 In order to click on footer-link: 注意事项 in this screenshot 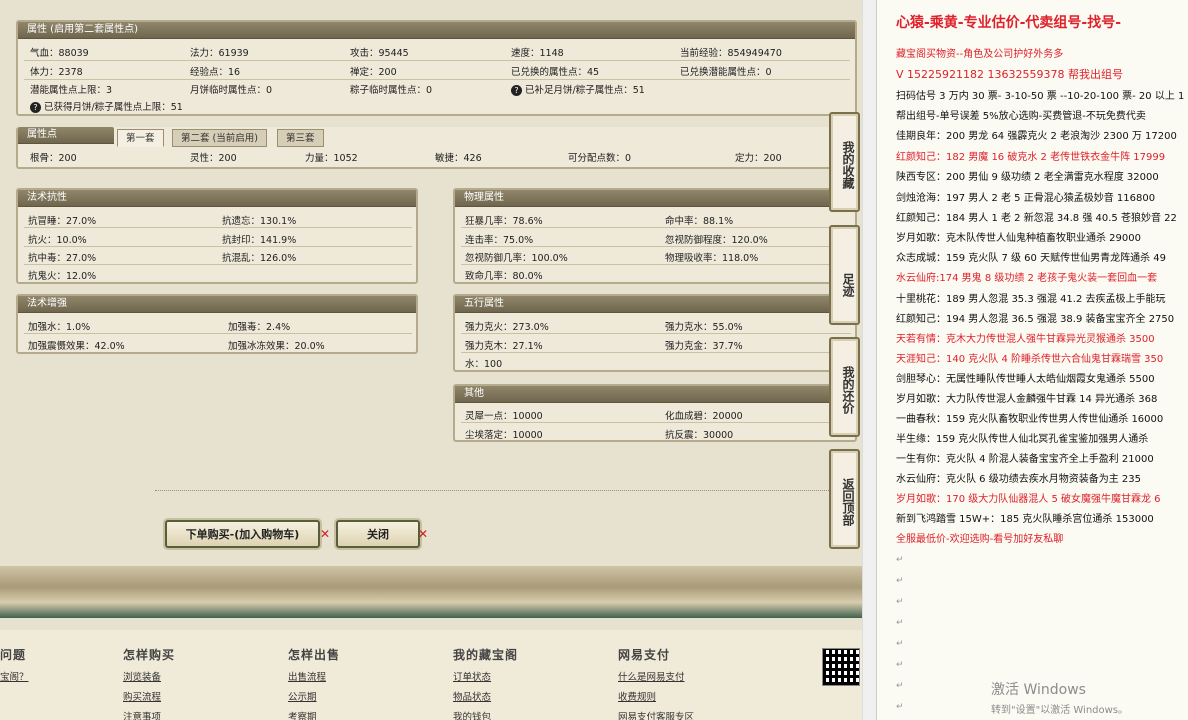, I will do `click(149, 714)`.